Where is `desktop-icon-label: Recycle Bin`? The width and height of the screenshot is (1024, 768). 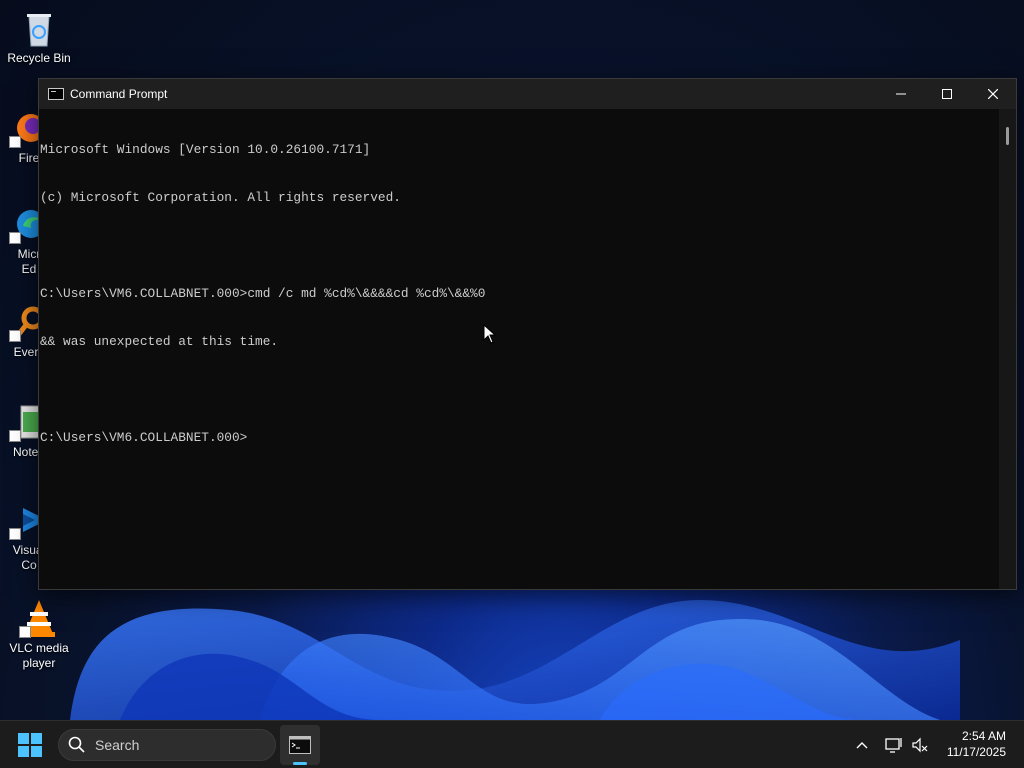 desktop-icon-label: Recycle Bin is located at coordinates (39, 58).